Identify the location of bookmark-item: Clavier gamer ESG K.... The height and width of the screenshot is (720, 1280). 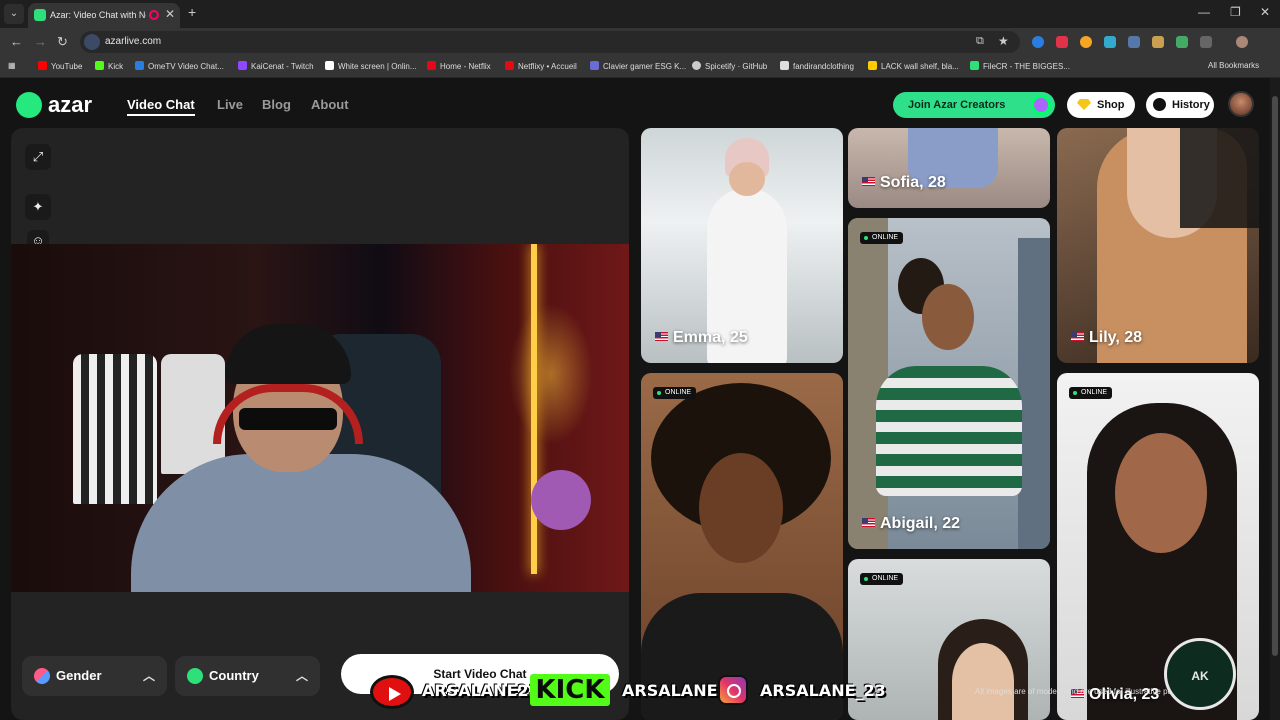
(638, 66).